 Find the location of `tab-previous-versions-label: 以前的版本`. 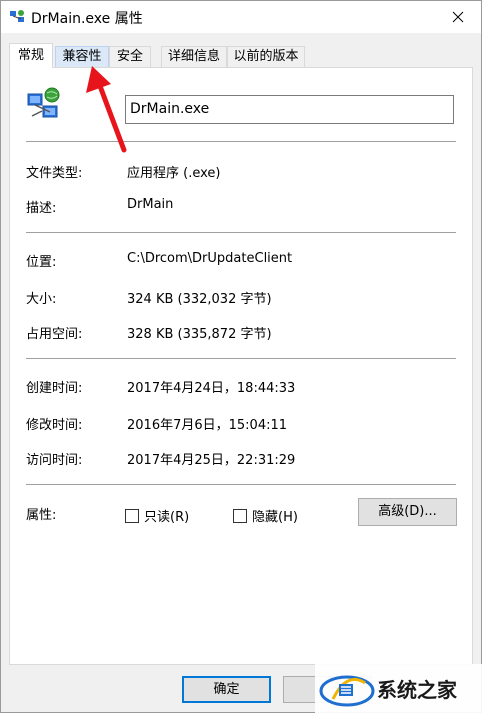

tab-previous-versions-label: 以前的版本 is located at coordinates (266, 56).